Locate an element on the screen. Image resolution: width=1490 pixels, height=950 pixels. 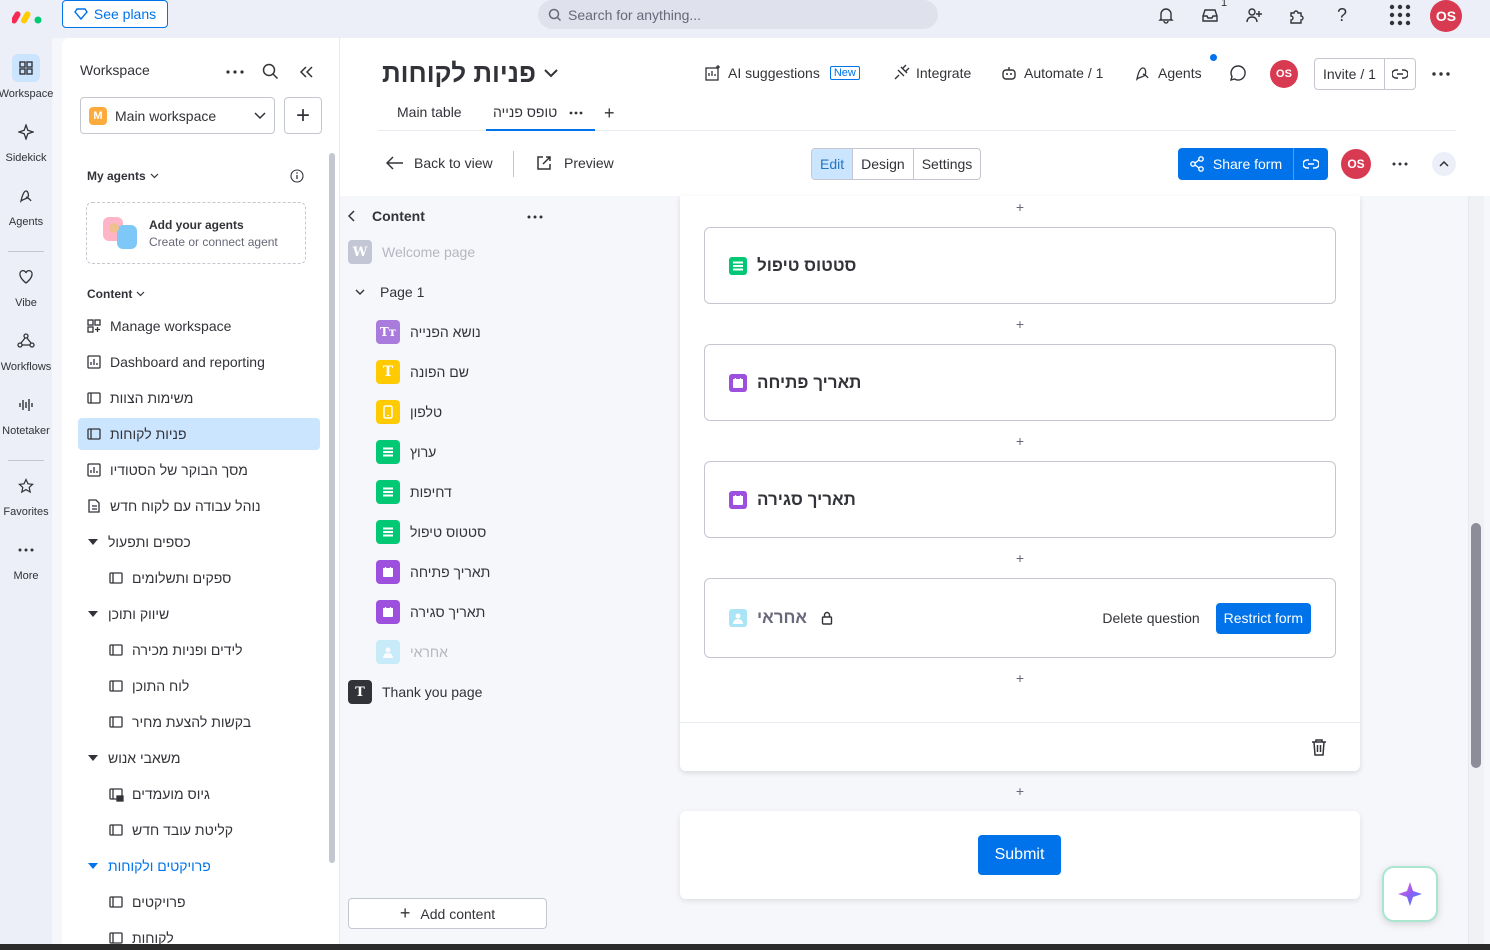
board-avatar: OS is located at coordinates (1284, 74).